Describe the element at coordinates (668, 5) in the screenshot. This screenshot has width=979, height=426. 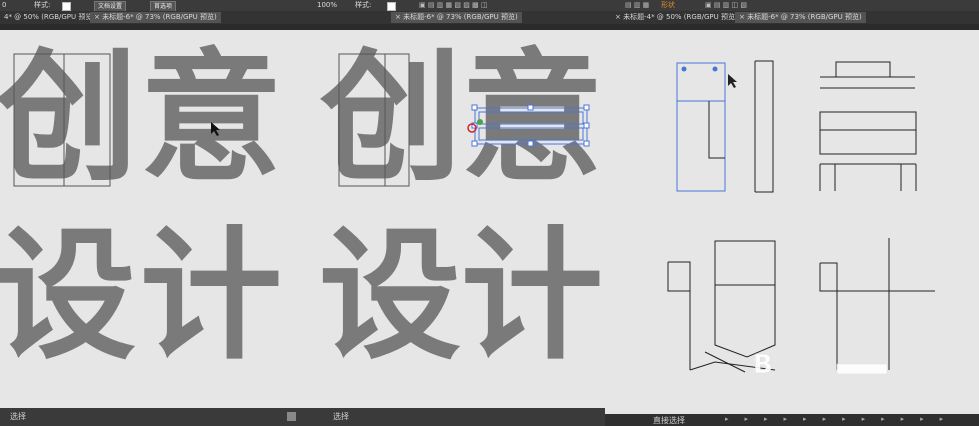
I see `shape-menu: 形状` at that location.